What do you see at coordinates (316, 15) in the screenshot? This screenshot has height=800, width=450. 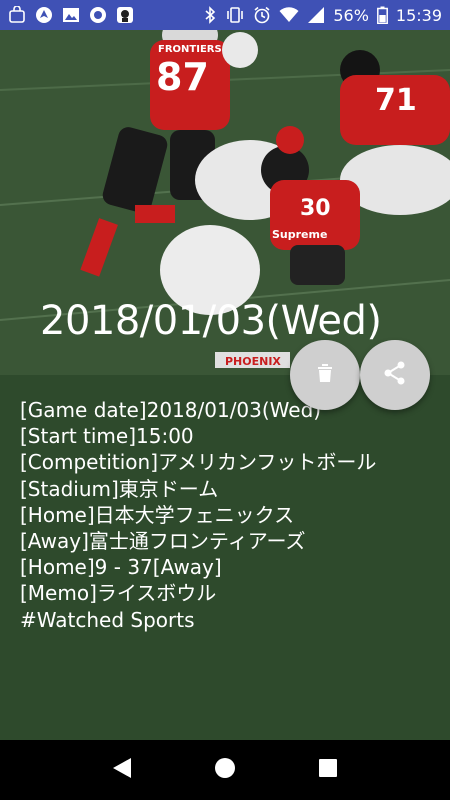 I see `signal-icon` at bounding box center [316, 15].